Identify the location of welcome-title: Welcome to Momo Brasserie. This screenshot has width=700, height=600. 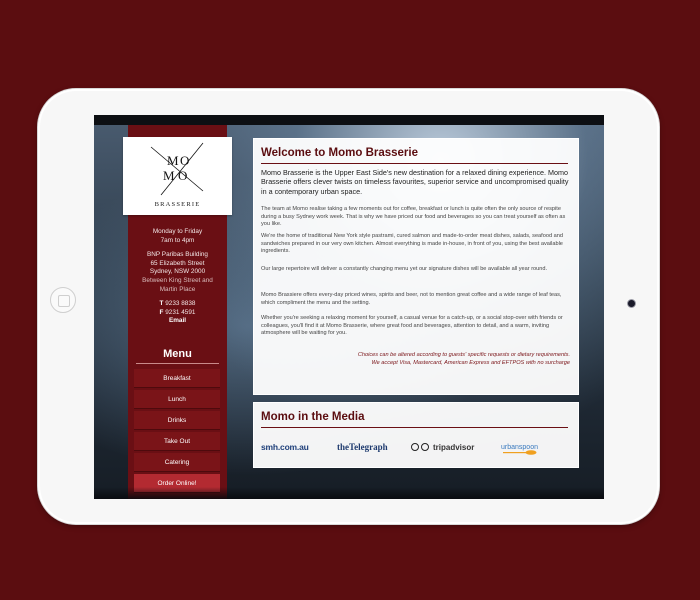
(340, 153).